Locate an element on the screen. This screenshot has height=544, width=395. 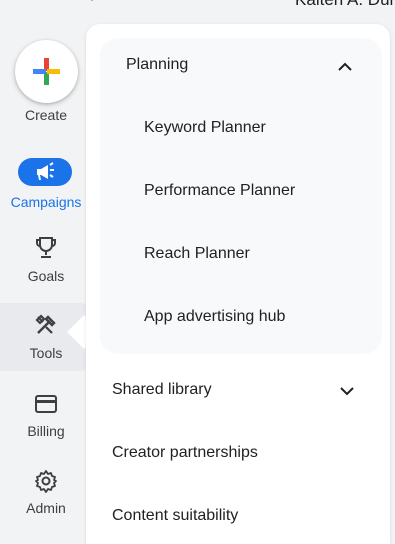
nav-item-admin: Admin is located at coordinates (46, 501).